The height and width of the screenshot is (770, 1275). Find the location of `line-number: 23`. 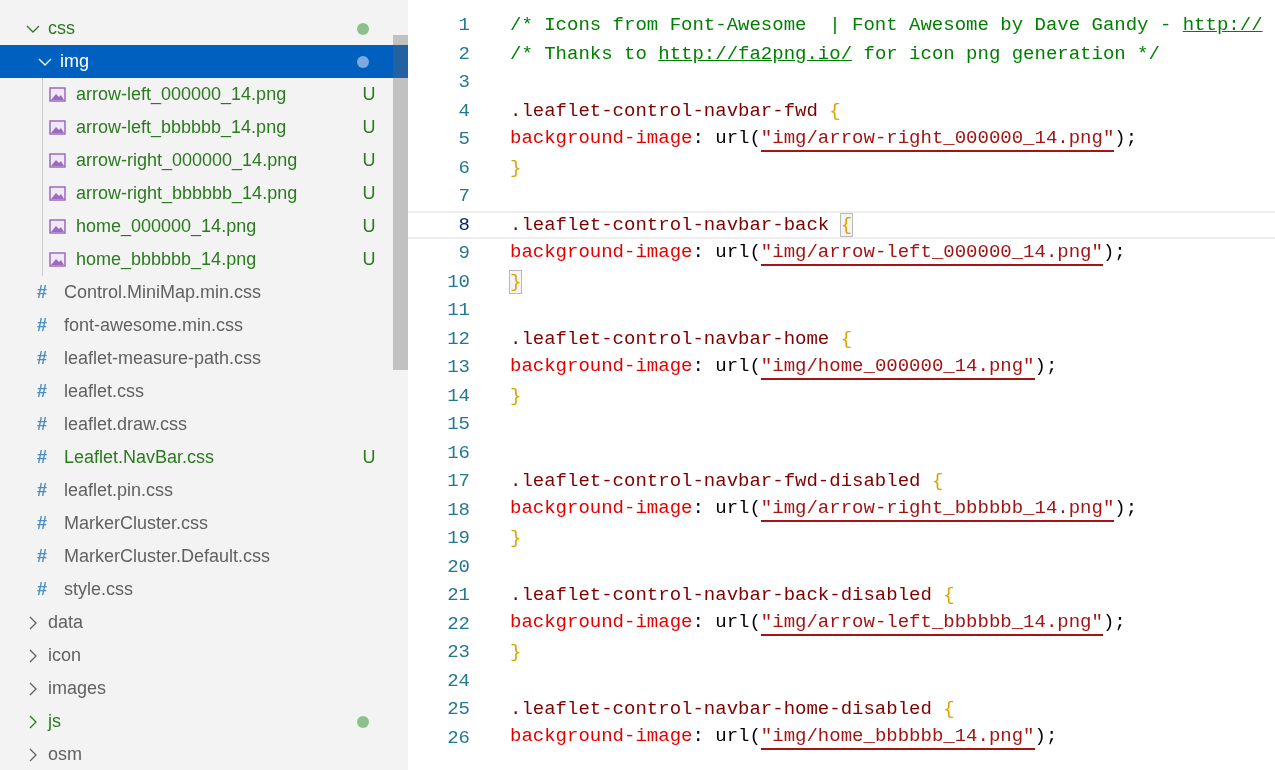

line-number: 23 is located at coordinates (458, 652).